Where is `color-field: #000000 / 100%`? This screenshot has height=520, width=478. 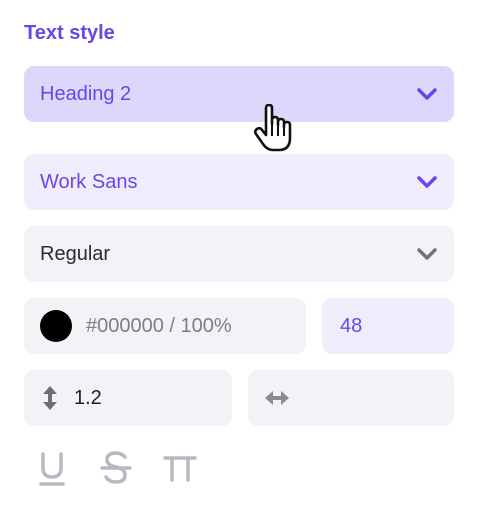
color-field: #000000 / 100% is located at coordinates (165, 326).